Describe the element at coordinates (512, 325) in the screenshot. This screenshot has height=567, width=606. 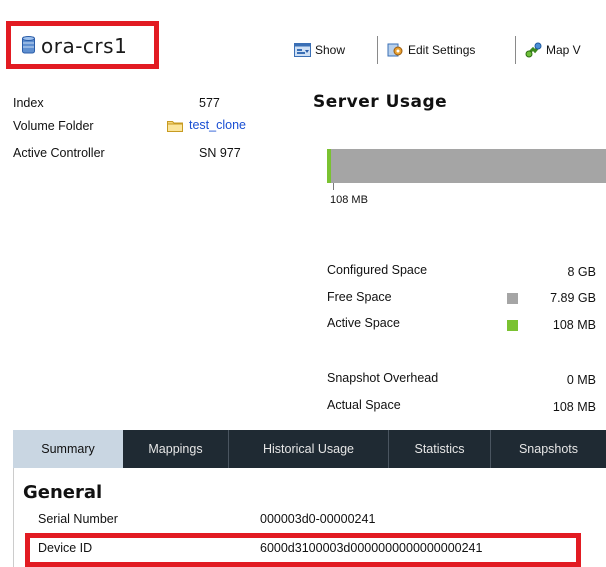
I see `active-space-legend-swatch` at that location.